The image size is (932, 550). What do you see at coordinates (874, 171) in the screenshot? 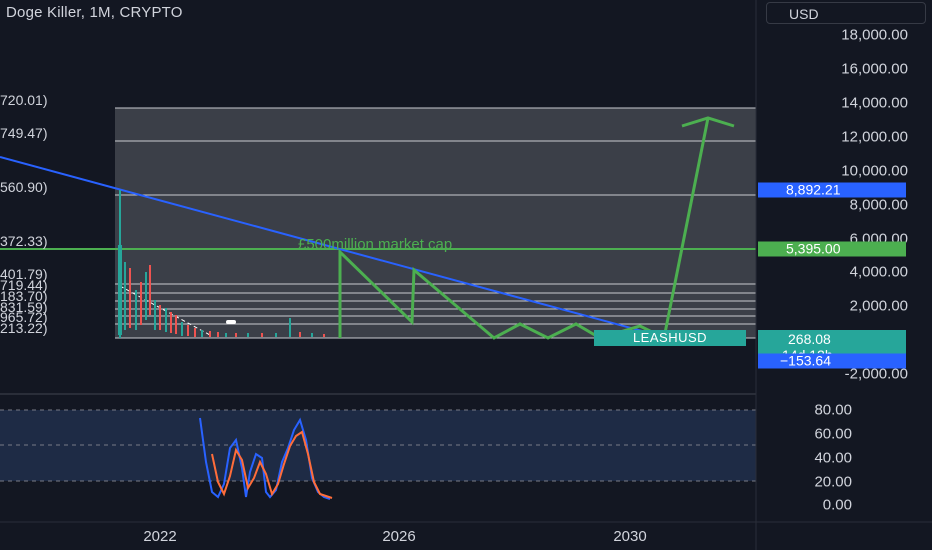
I see `y-tick: 10,000.00` at bounding box center [874, 171].